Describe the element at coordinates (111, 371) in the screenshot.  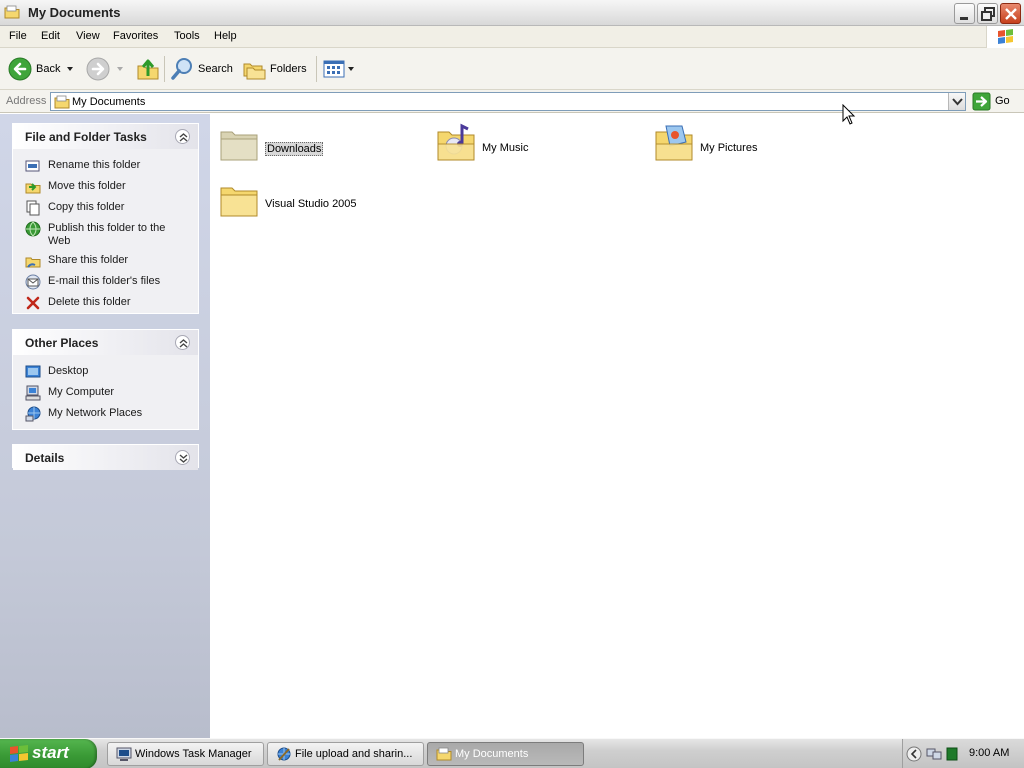
I see `place-desktop: Desktop` at that location.